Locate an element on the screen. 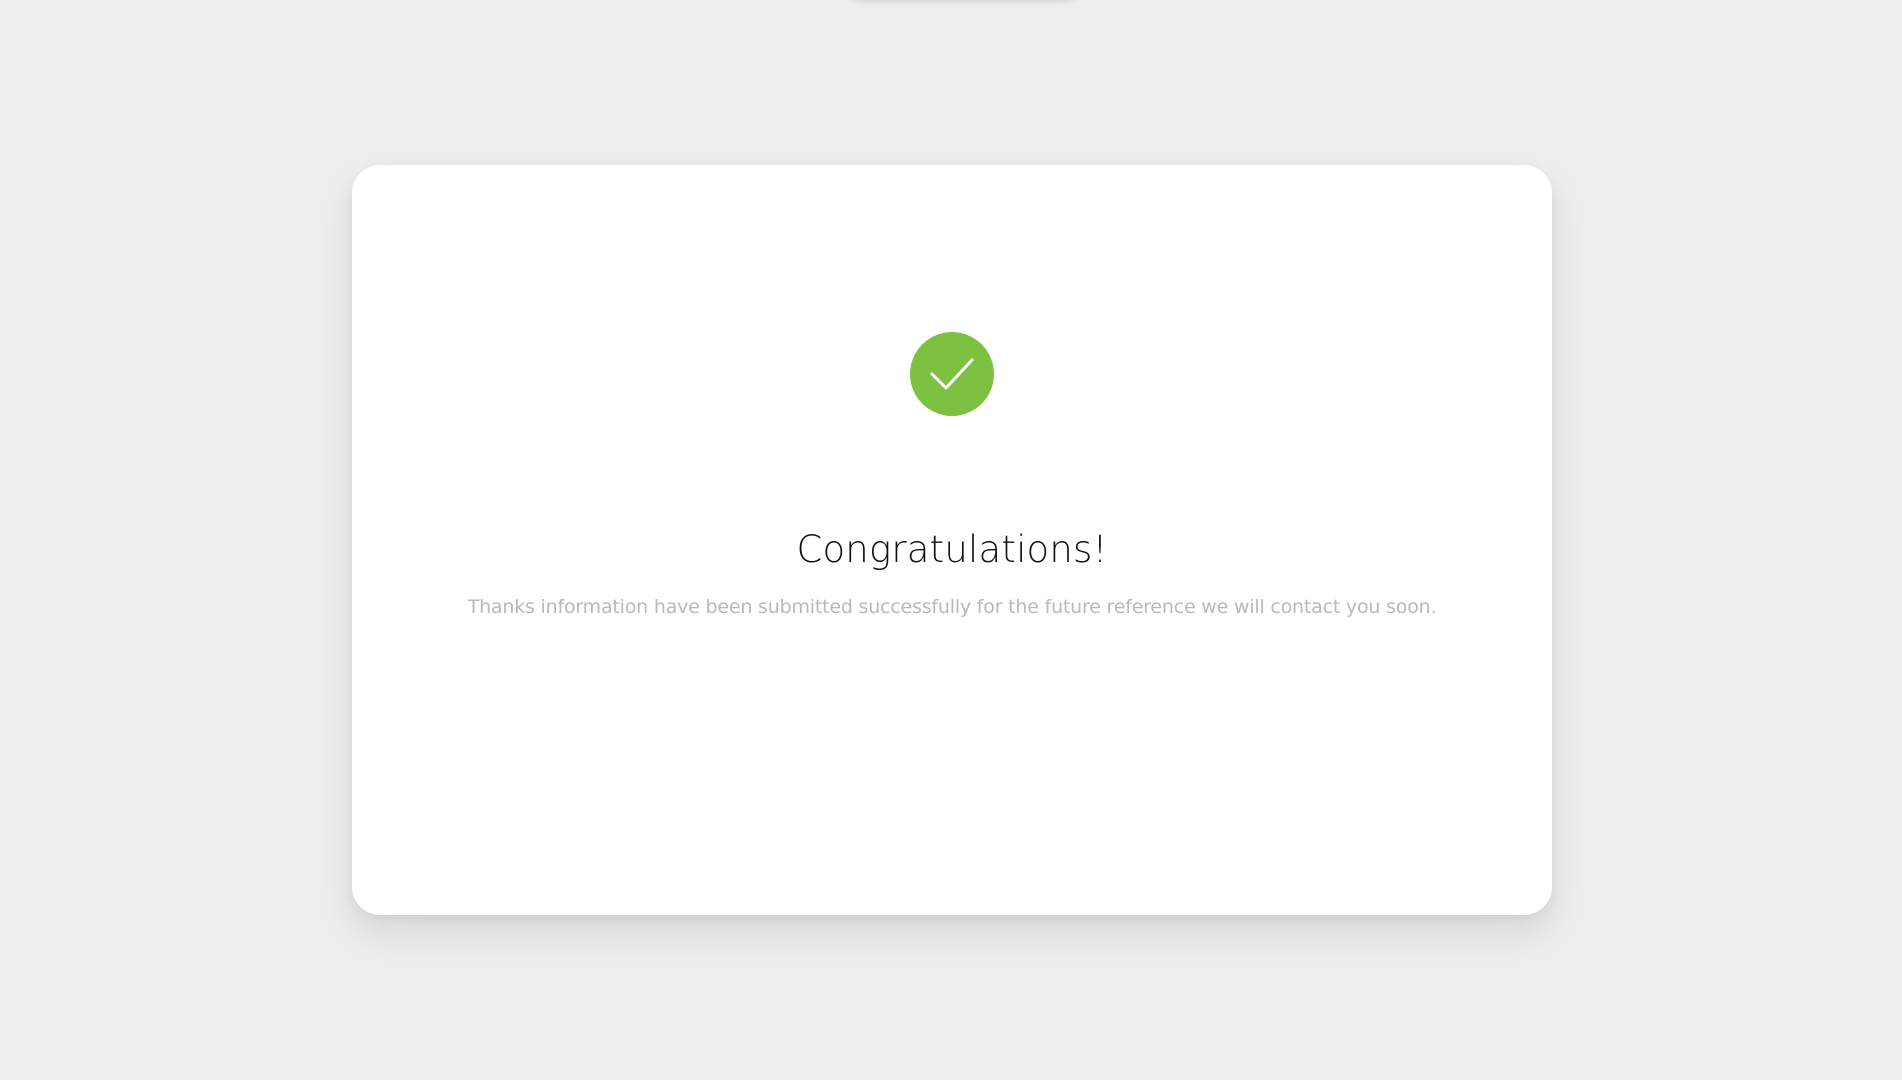 This screenshot has height=1080, width=1902. check-icon is located at coordinates (952, 374).